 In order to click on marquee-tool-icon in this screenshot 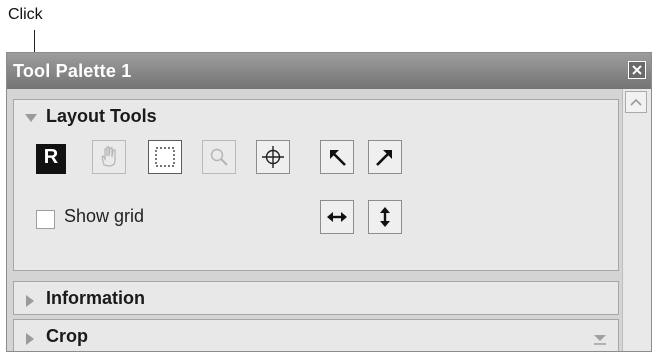, I will do `click(165, 157)`.